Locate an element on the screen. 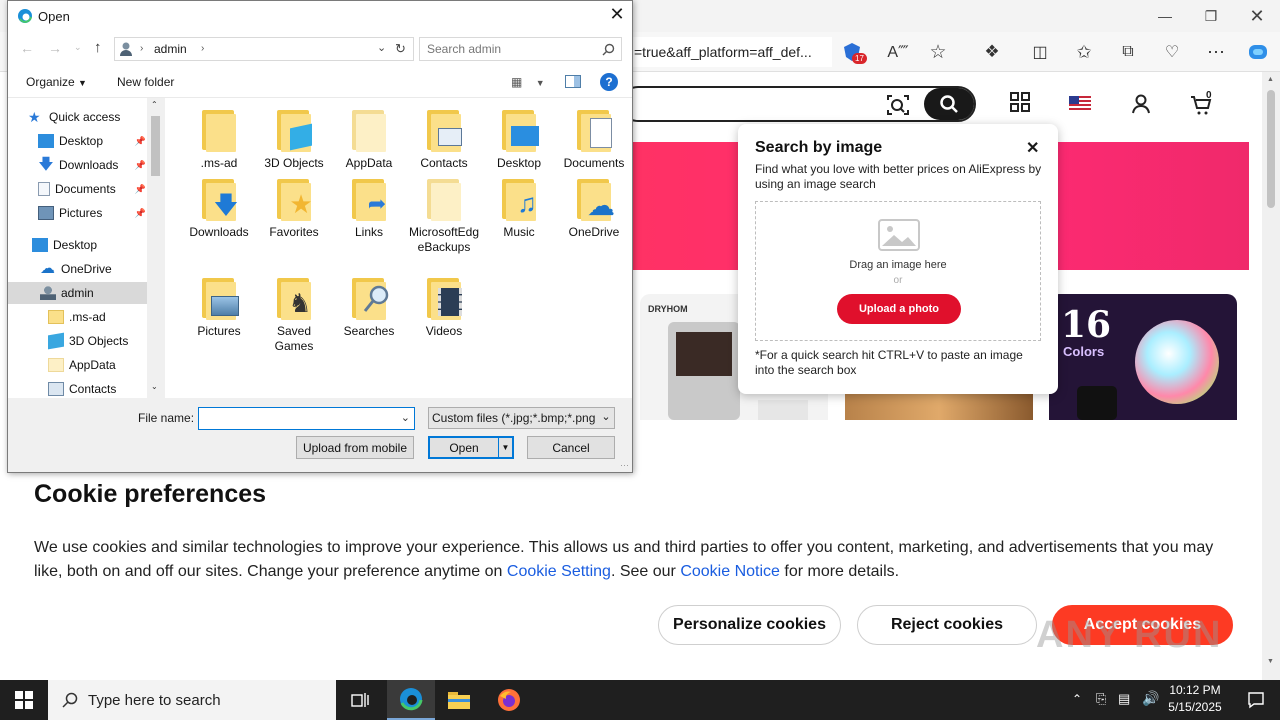  taskbar-file-explorer is located at coordinates (459, 700).